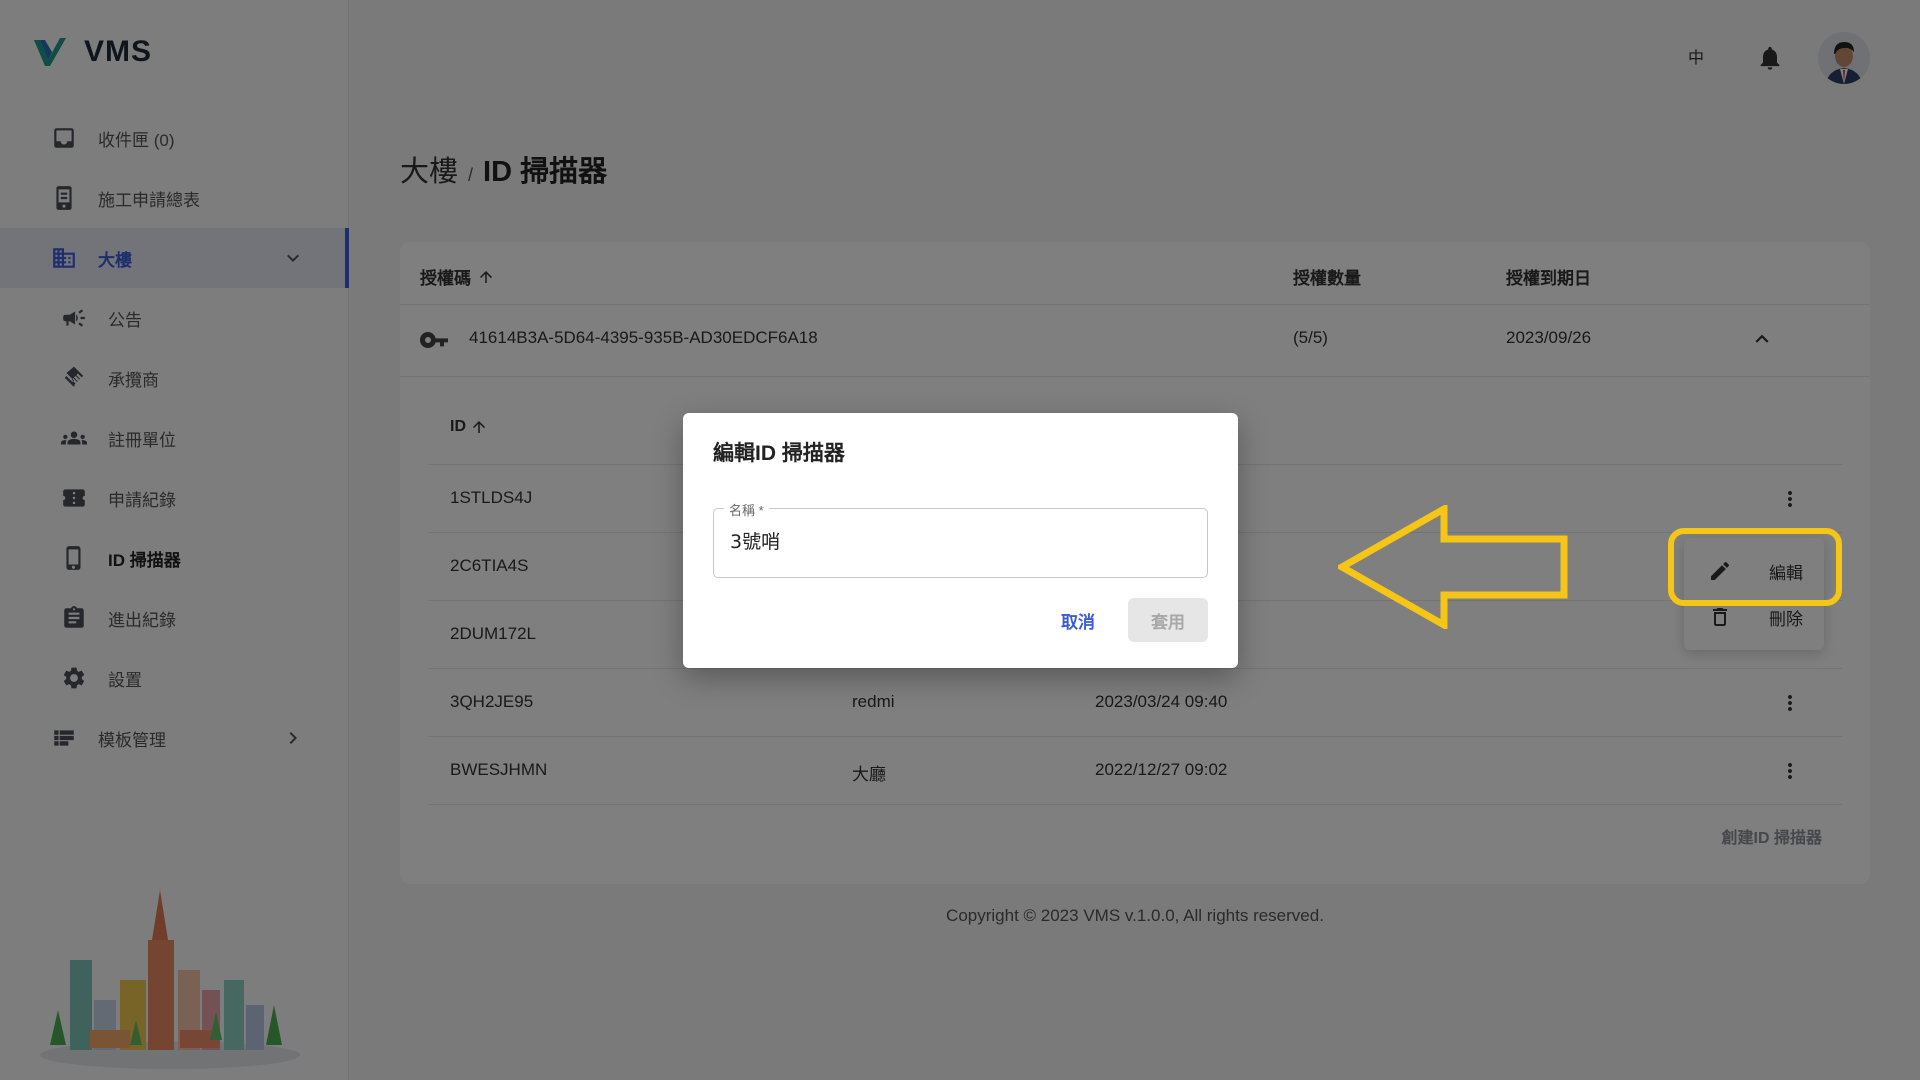 The width and height of the screenshot is (1920, 1080). I want to click on dialog-title: 編輯ID 掃描器, so click(779, 453).